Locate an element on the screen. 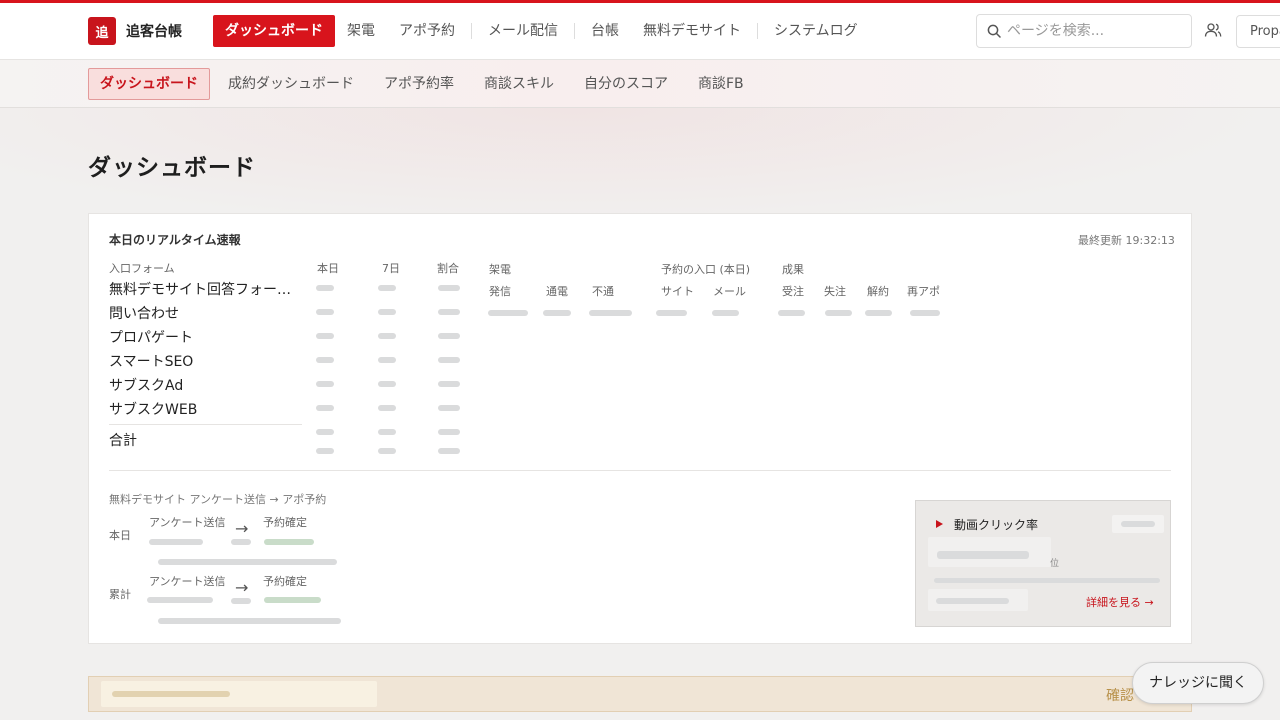 The height and width of the screenshot is (720, 1280). video-panel-title: 動画クリック率 is located at coordinates (996, 525).